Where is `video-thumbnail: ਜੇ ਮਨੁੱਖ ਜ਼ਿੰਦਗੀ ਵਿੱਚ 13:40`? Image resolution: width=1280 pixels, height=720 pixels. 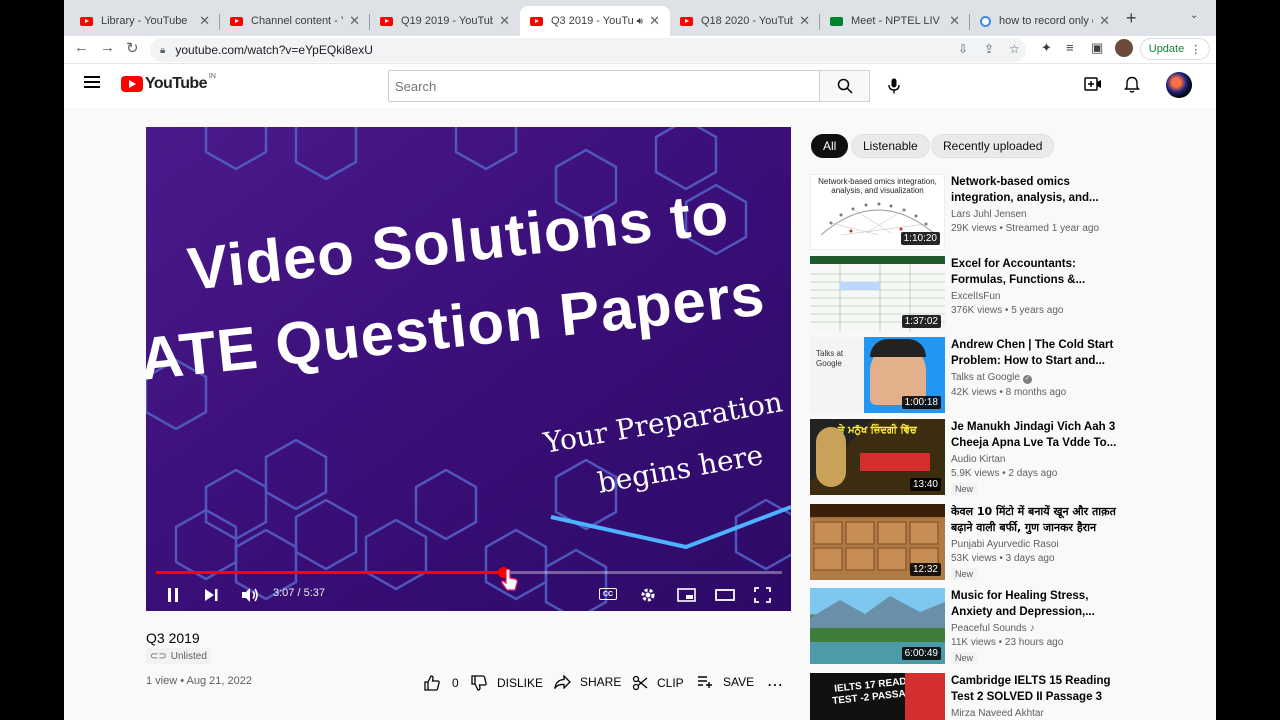 video-thumbnail: ਜੇ ਮਨੁੱਖ ਜ਼ਿੰਦਗੀ ਵਿੱਚ 13:40 is located at coordinates (877, 457).